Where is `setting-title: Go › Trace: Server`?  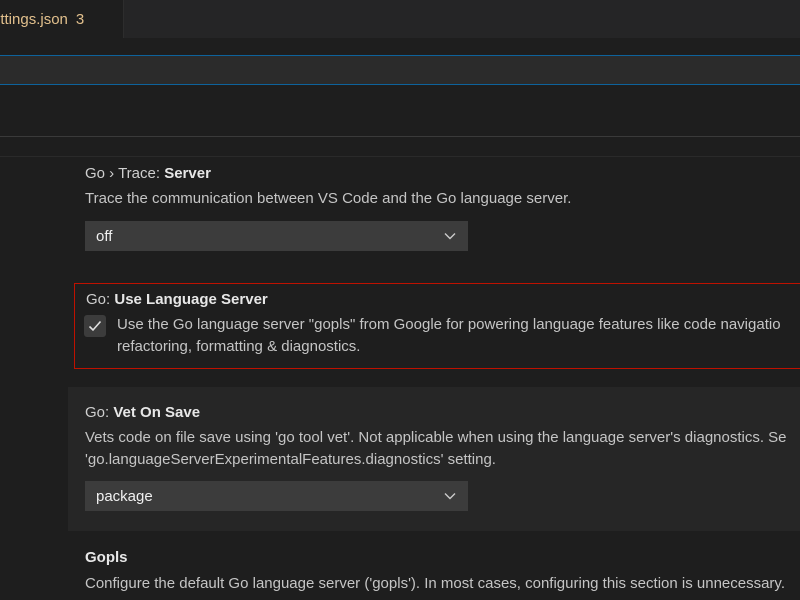 setting-title: Go › Trace: Server is located at coordinates (148, 173).